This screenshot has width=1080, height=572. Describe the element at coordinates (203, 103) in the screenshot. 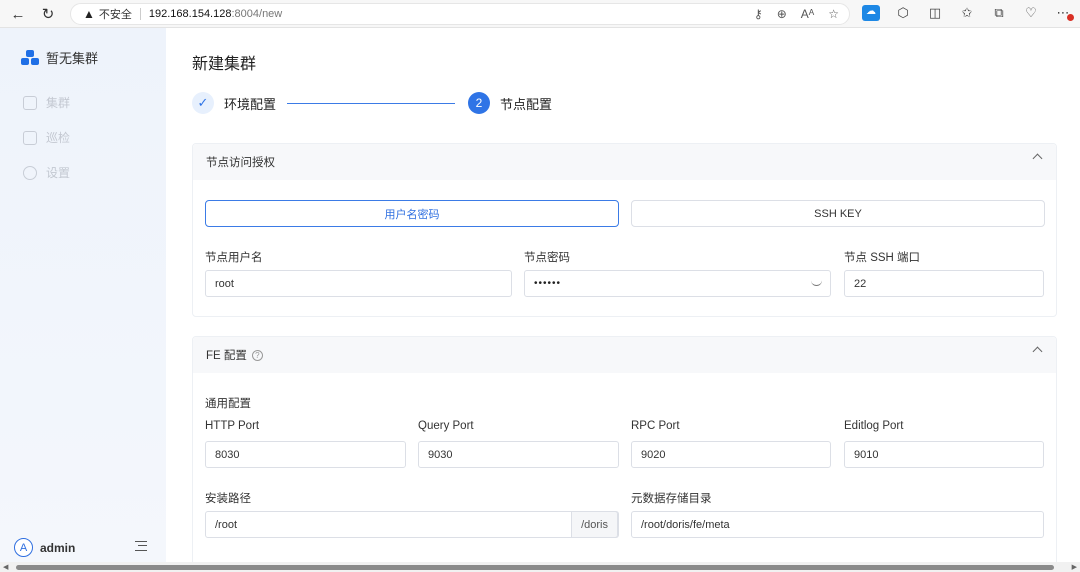

I see `check-icon: ✓` at that location.